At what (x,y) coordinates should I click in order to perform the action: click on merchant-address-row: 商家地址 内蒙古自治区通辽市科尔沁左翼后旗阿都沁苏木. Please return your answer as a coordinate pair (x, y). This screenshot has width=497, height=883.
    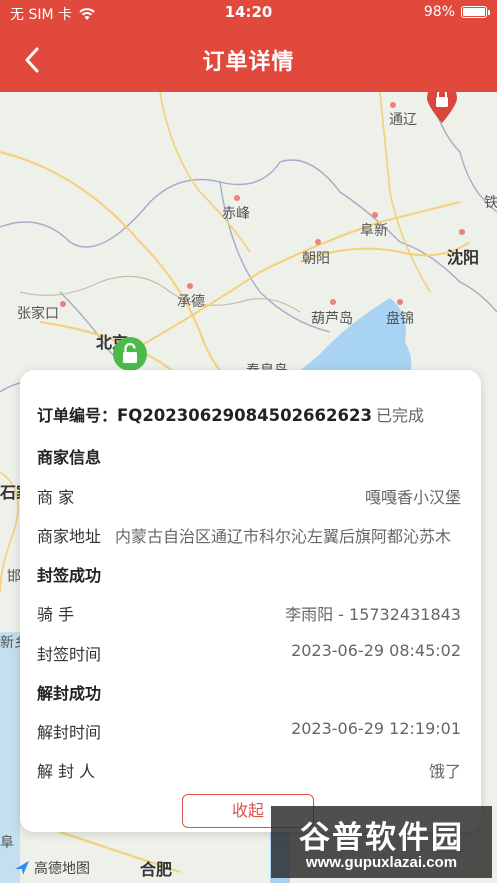
    Looking at the image, I should click on (259, 536).